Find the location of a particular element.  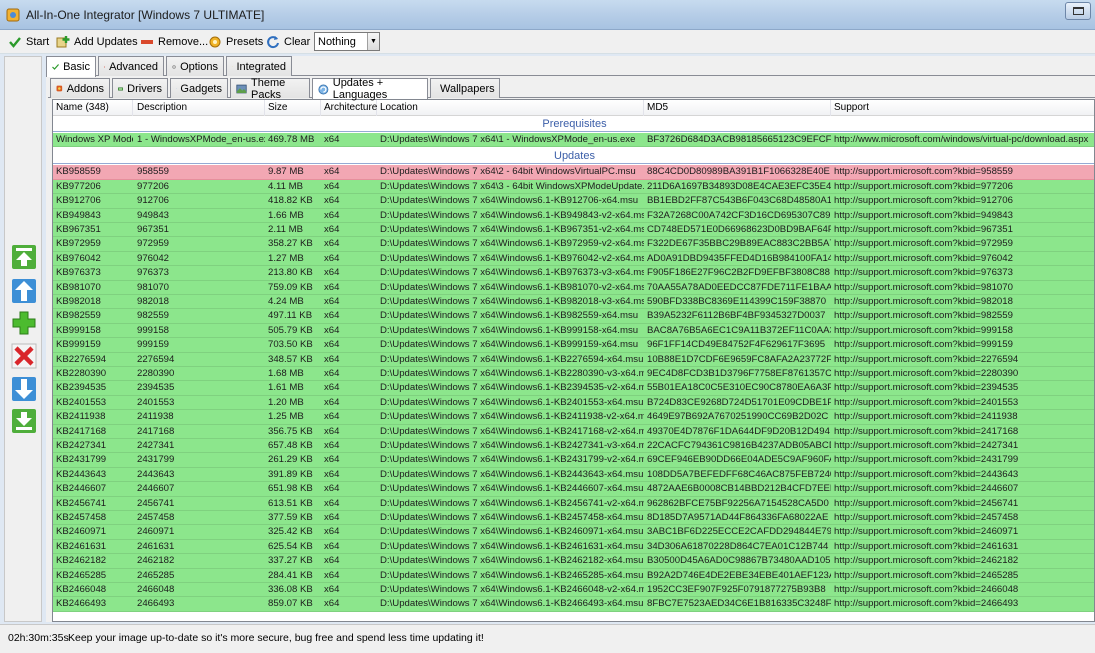

clear-button: Clear is located at coordinates (288, 42).